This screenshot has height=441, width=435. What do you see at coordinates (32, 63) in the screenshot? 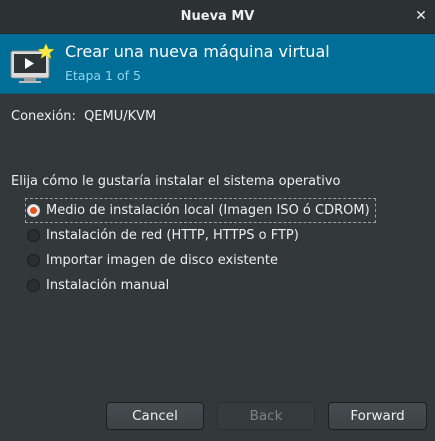
I see `vm-monitor-star-icon` at bounding box center [32, 63].